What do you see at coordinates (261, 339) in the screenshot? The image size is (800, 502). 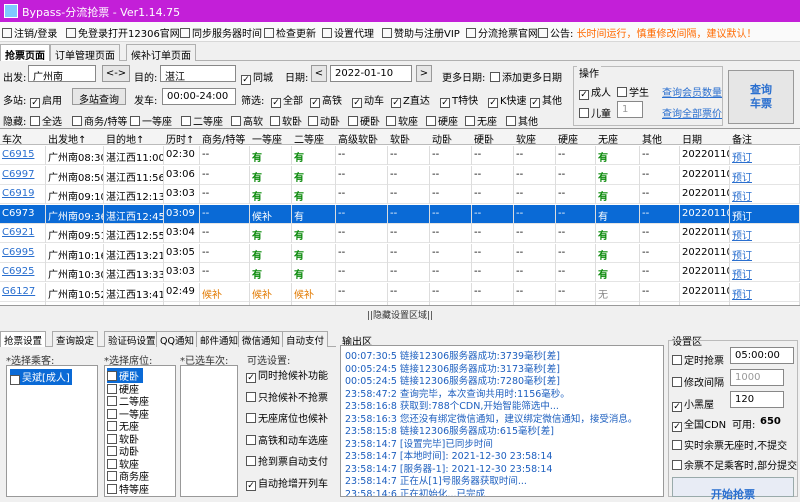 I see `settings-tab: 微信通知` at bounding box center [261, 339].